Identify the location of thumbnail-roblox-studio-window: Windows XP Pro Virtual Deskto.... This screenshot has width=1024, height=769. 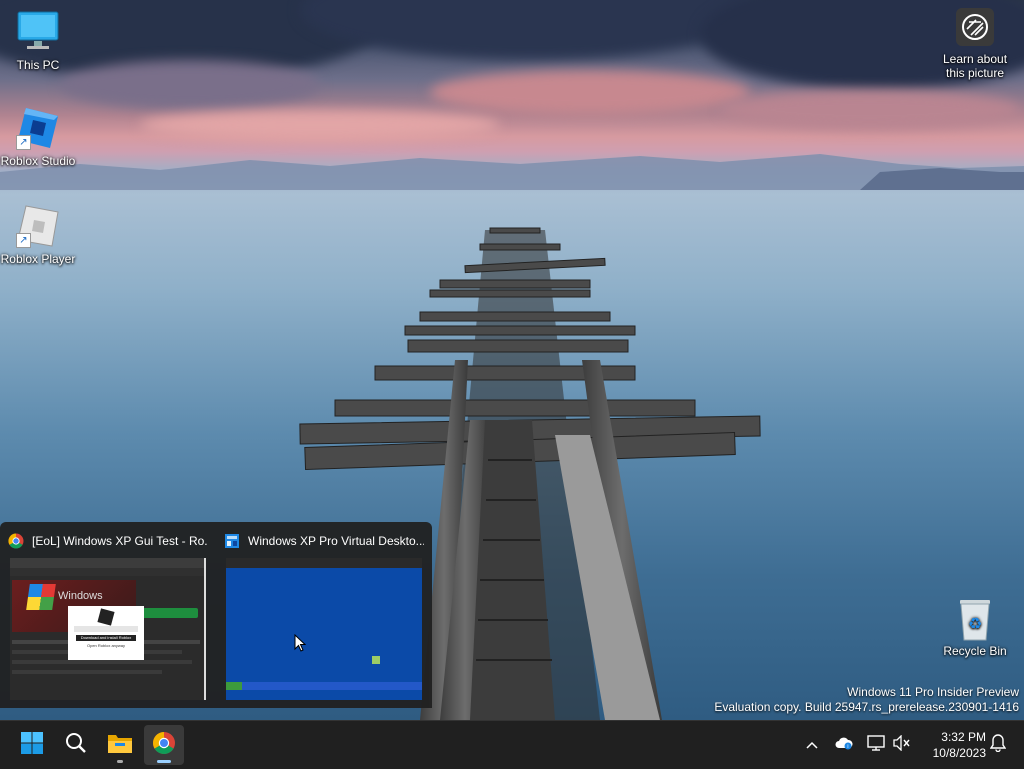
(321, 614).